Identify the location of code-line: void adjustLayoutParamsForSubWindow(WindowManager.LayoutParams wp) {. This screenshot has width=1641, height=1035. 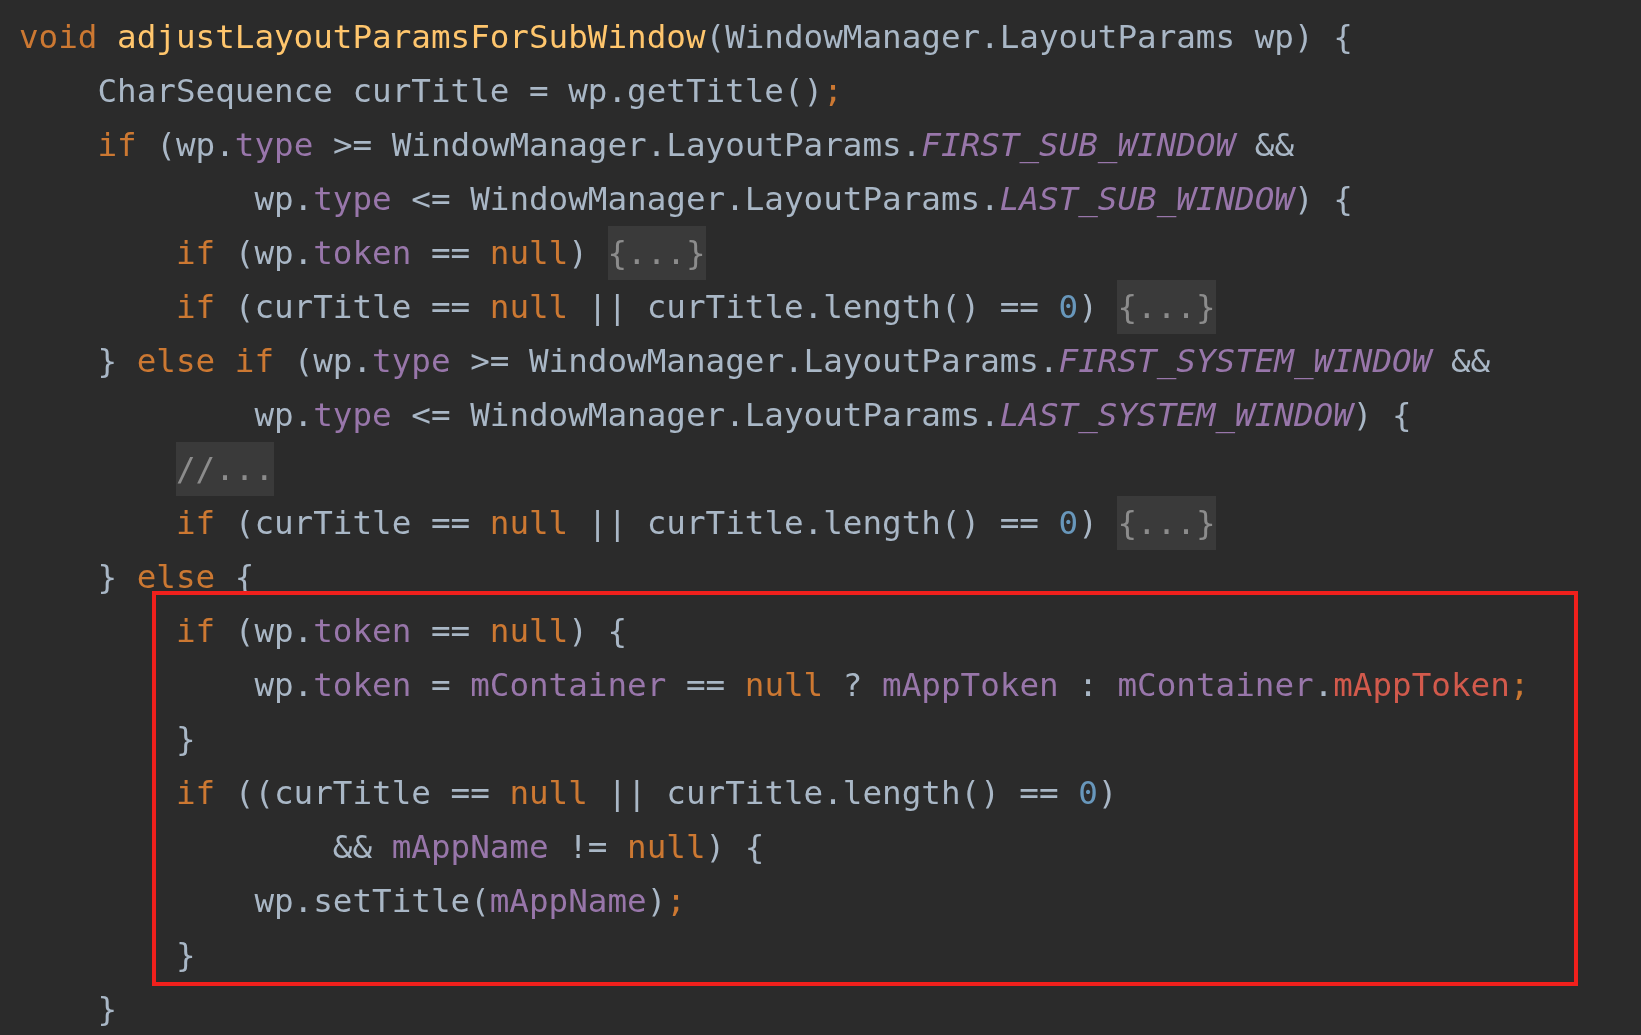
(686, 37).